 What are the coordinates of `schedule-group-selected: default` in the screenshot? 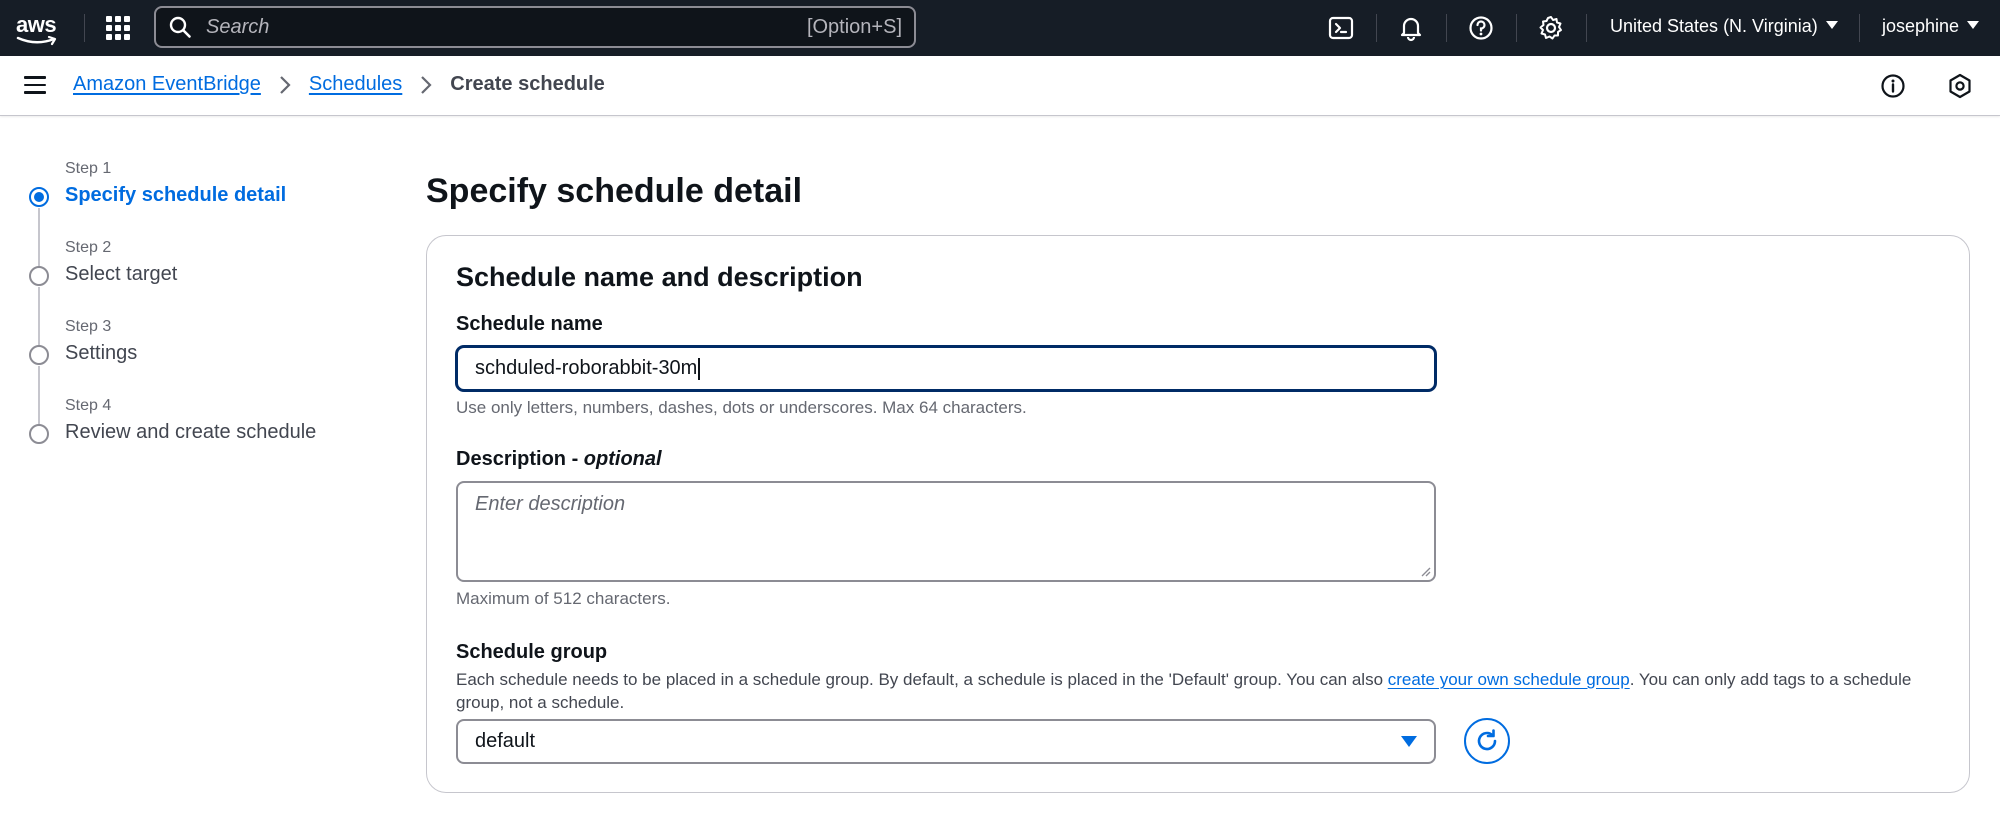 It's located at (505, 741).